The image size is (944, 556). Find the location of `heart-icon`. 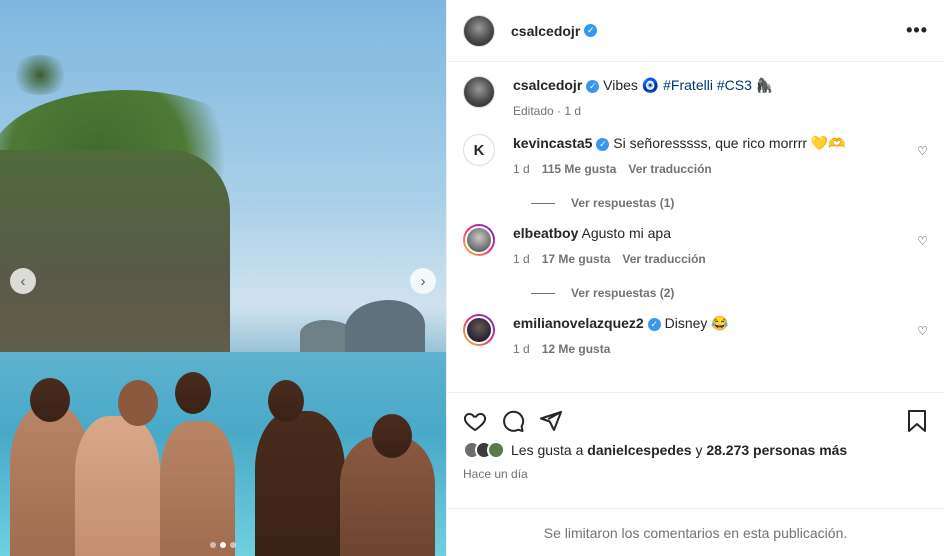

heart-icon is located at coordinates (475, 421).